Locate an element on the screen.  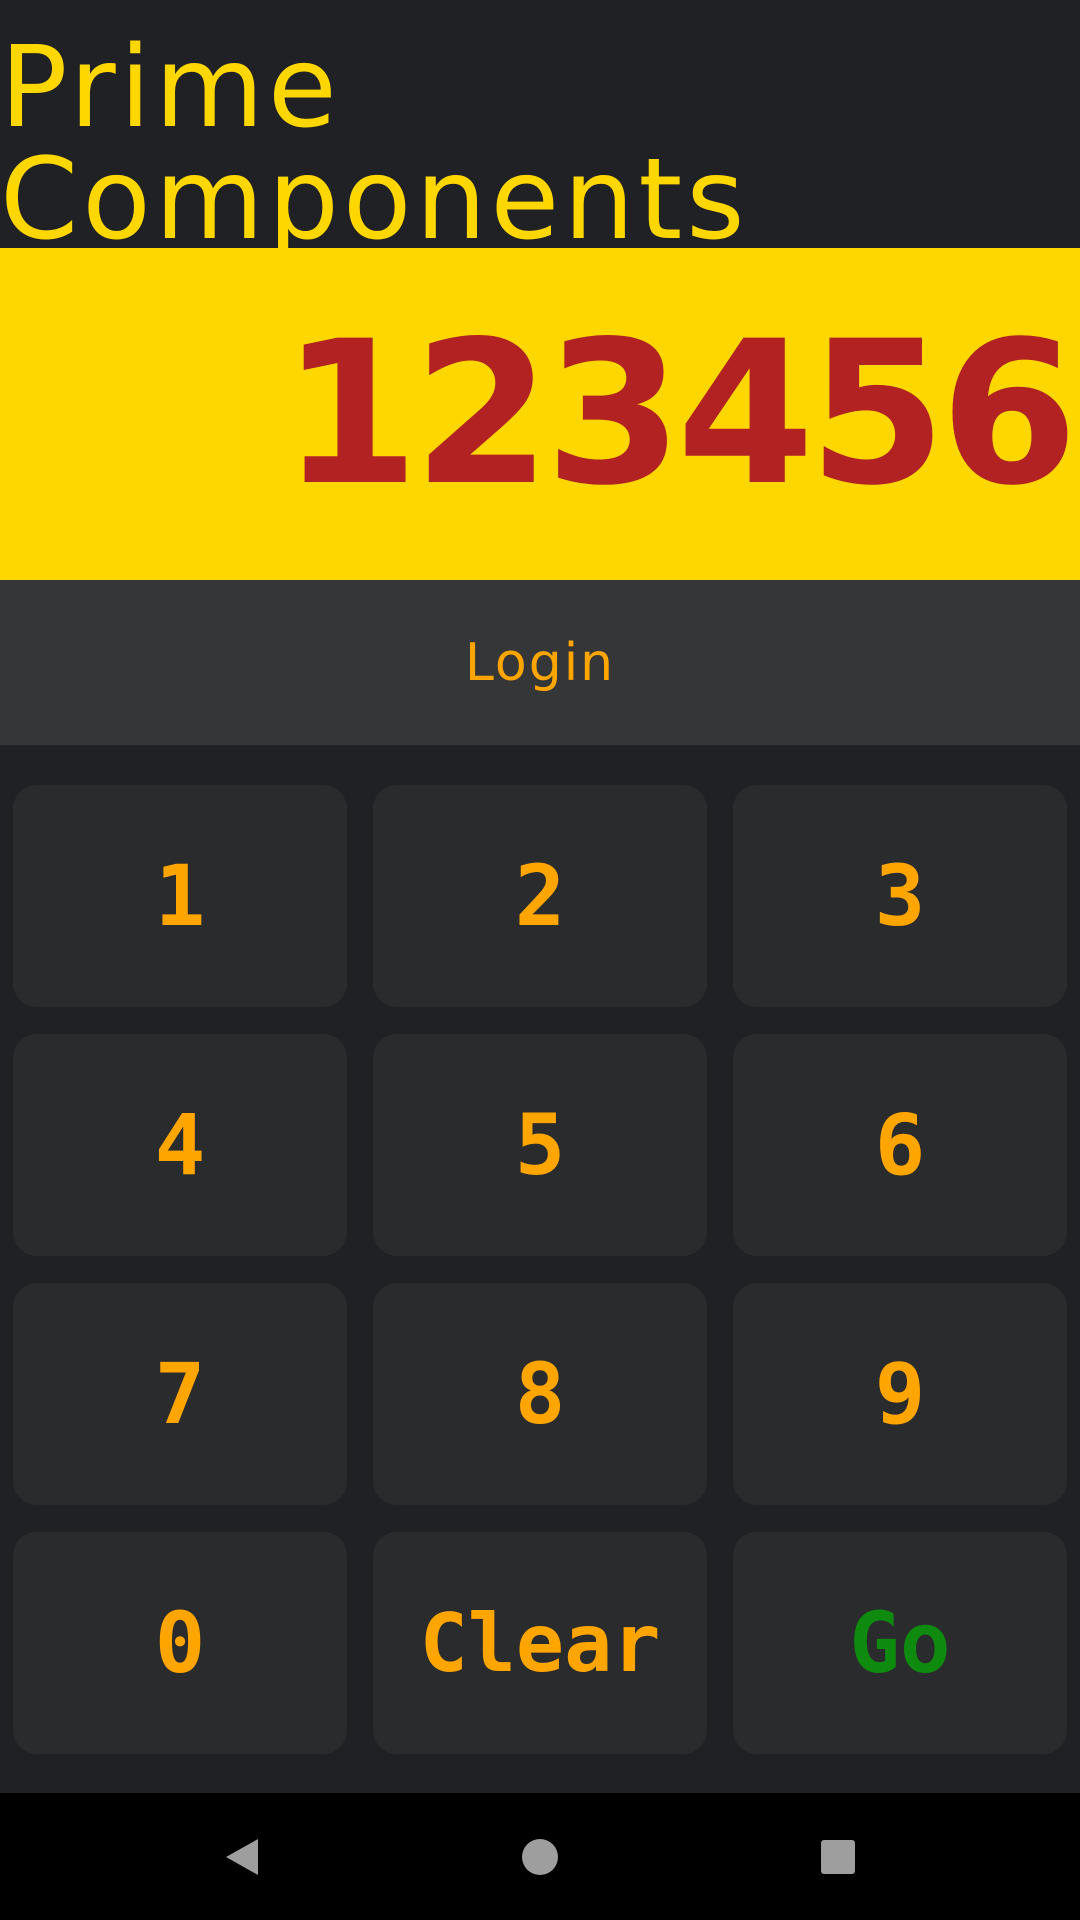
system-navigation-bar is located at coordinates (540, 1856).